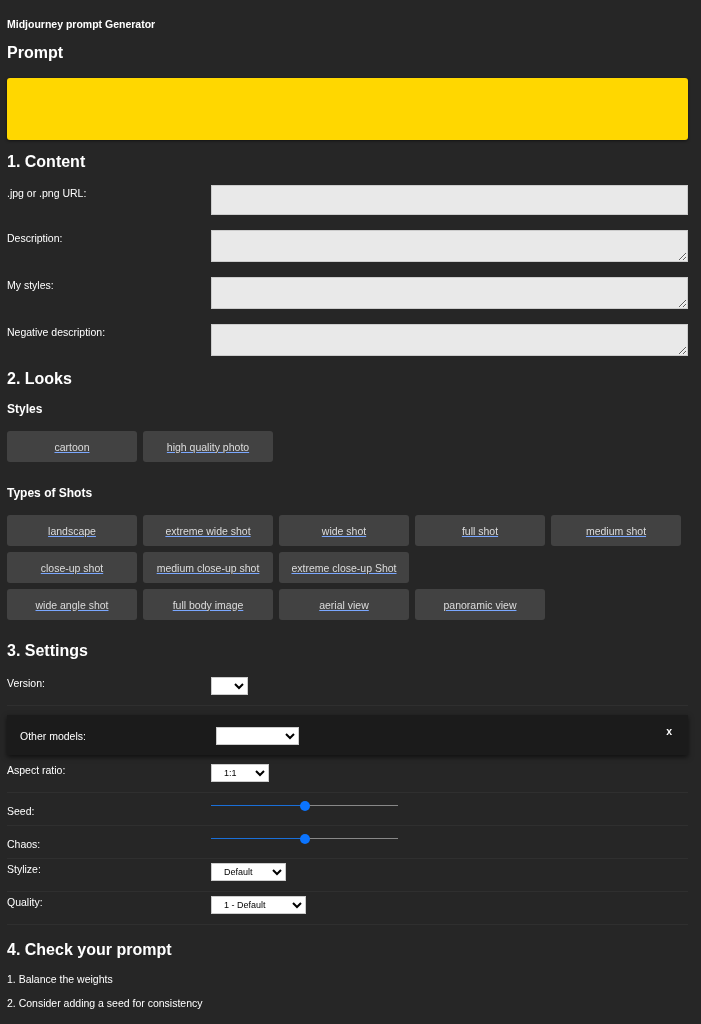  Describe the element at coordinates (229, 686) in the screenshot. I see `dropdown-select` at that location.